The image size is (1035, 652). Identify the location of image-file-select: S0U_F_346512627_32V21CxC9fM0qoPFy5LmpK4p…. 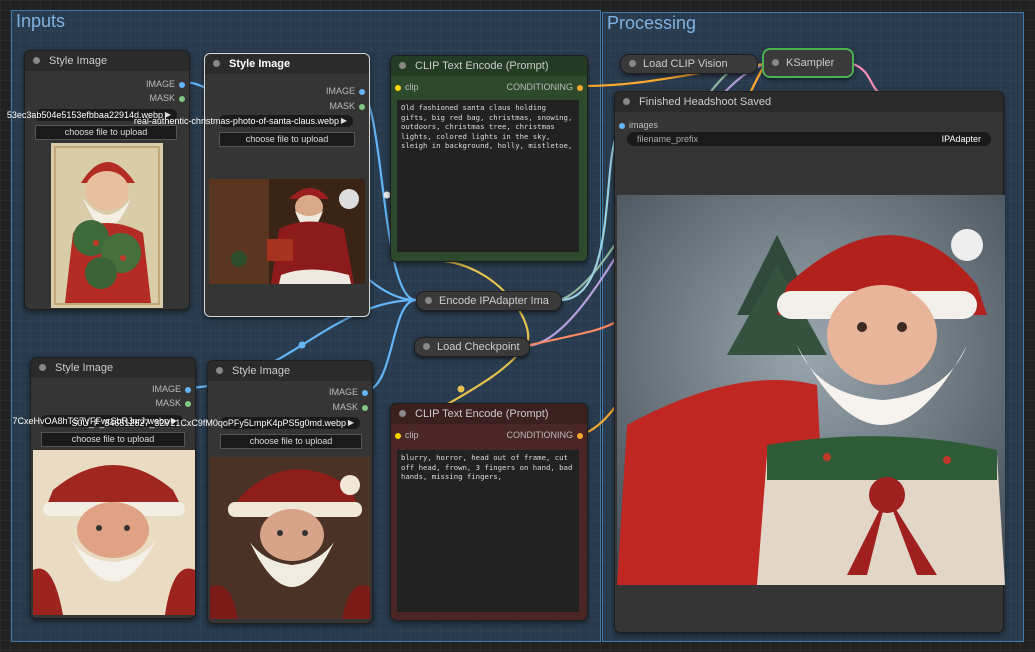
(215, 423).